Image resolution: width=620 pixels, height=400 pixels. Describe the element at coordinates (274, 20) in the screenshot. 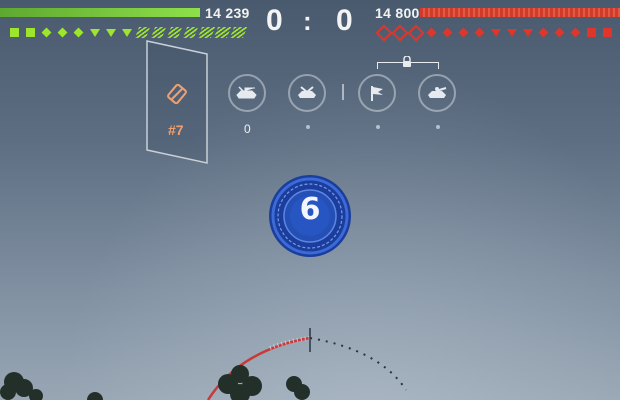

I see `ally-score: 0` at that location.